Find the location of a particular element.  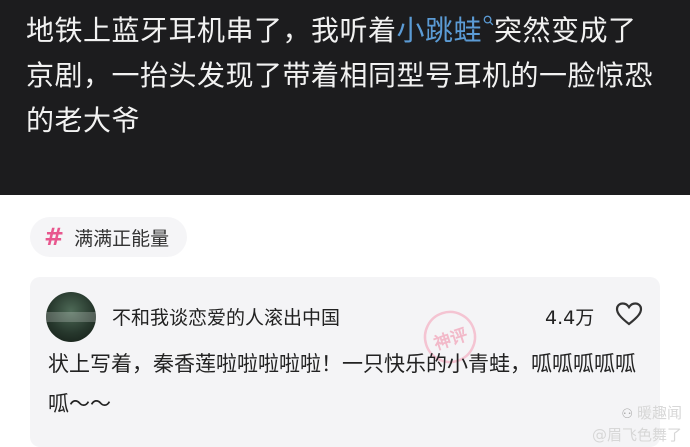

like-count: 4.4万 is located at coordinates (570, 318).